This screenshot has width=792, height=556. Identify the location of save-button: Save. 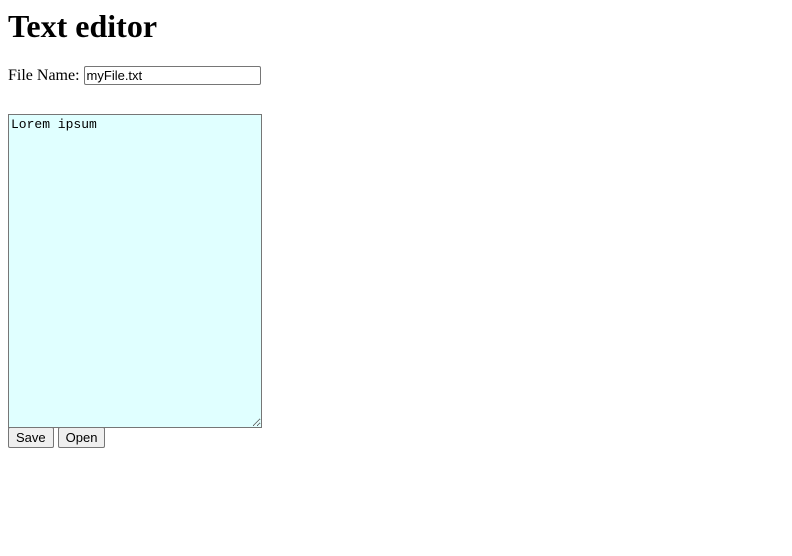
(31, 437).